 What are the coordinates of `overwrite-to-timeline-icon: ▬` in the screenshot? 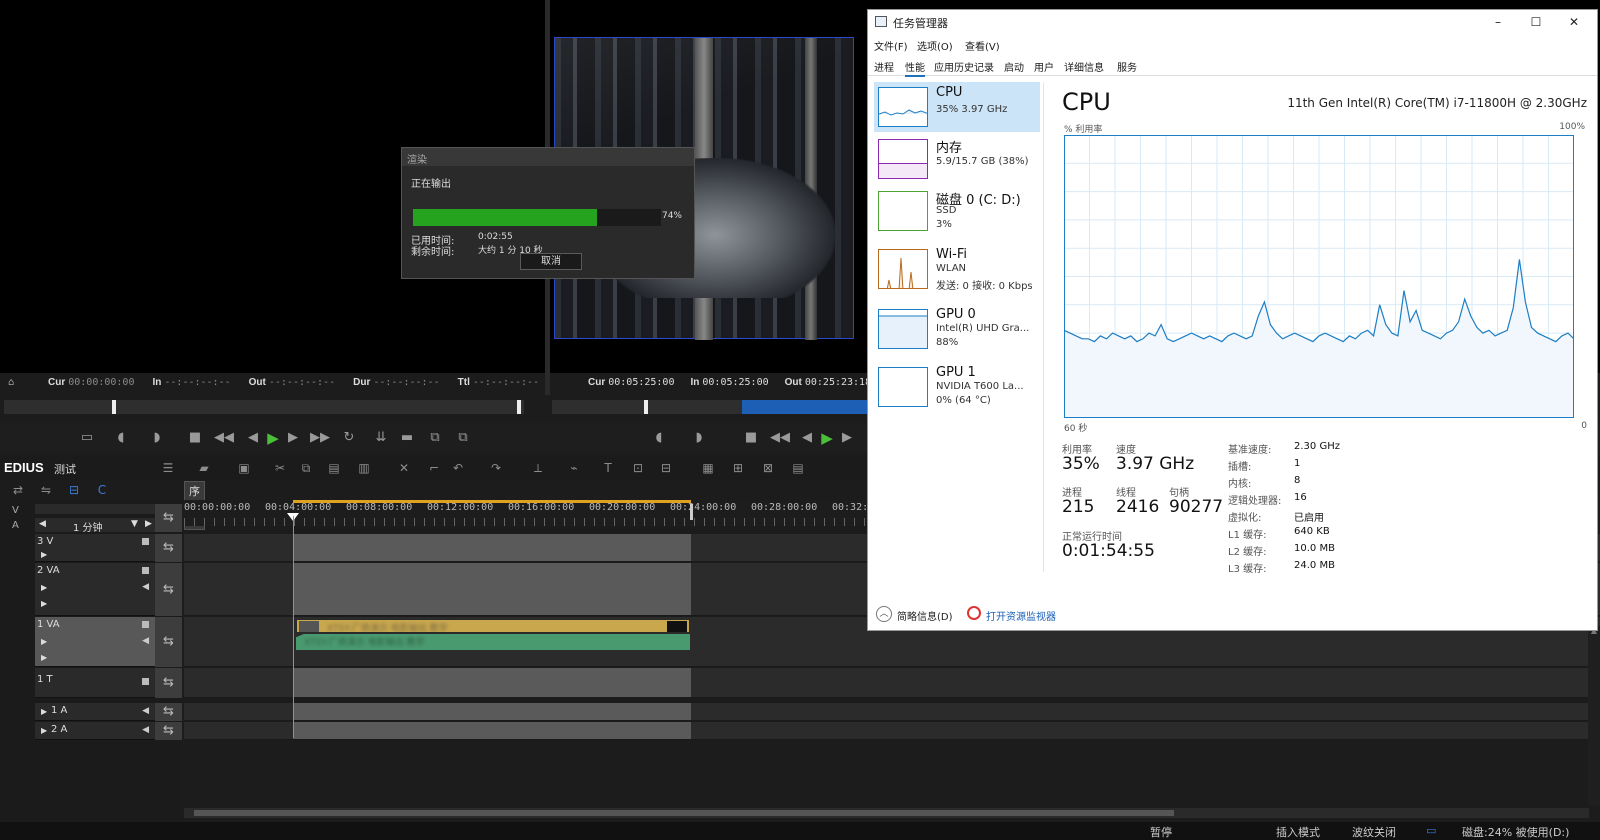 It's located at (407, 438).